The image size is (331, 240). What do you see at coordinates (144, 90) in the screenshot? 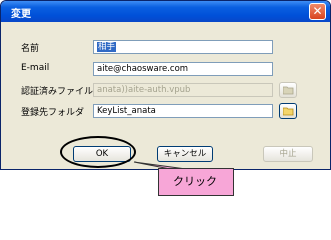
I see `cert-file-field-value: anata))aite-auth.vpub` at bounding box center [144, 90].